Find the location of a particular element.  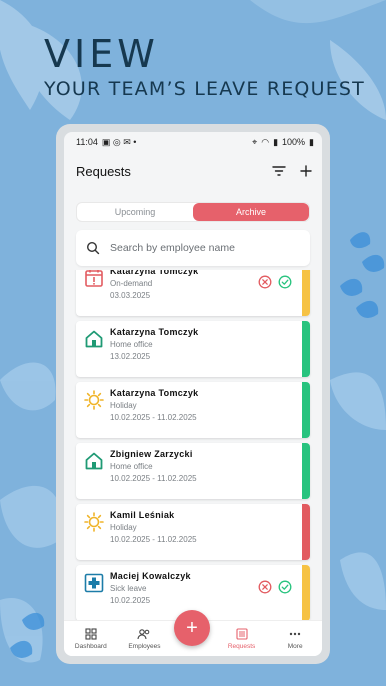

app-bar: Requests is located at coordinates (193, 171).